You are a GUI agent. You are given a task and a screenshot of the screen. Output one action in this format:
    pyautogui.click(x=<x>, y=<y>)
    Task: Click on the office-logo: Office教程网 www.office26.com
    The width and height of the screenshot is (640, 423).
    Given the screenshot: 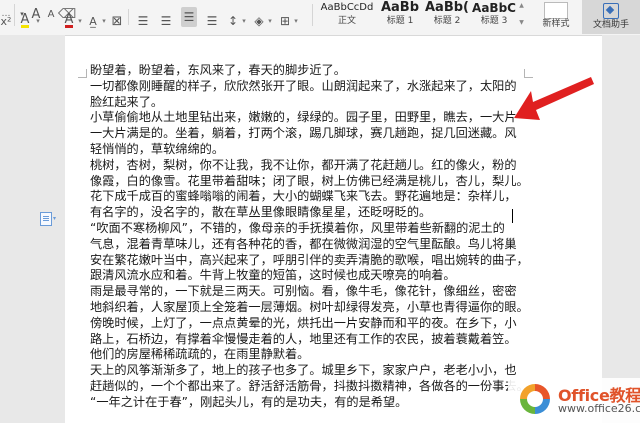 What is the action you would take?
    pyautogui.click(x=574, y=400)
    